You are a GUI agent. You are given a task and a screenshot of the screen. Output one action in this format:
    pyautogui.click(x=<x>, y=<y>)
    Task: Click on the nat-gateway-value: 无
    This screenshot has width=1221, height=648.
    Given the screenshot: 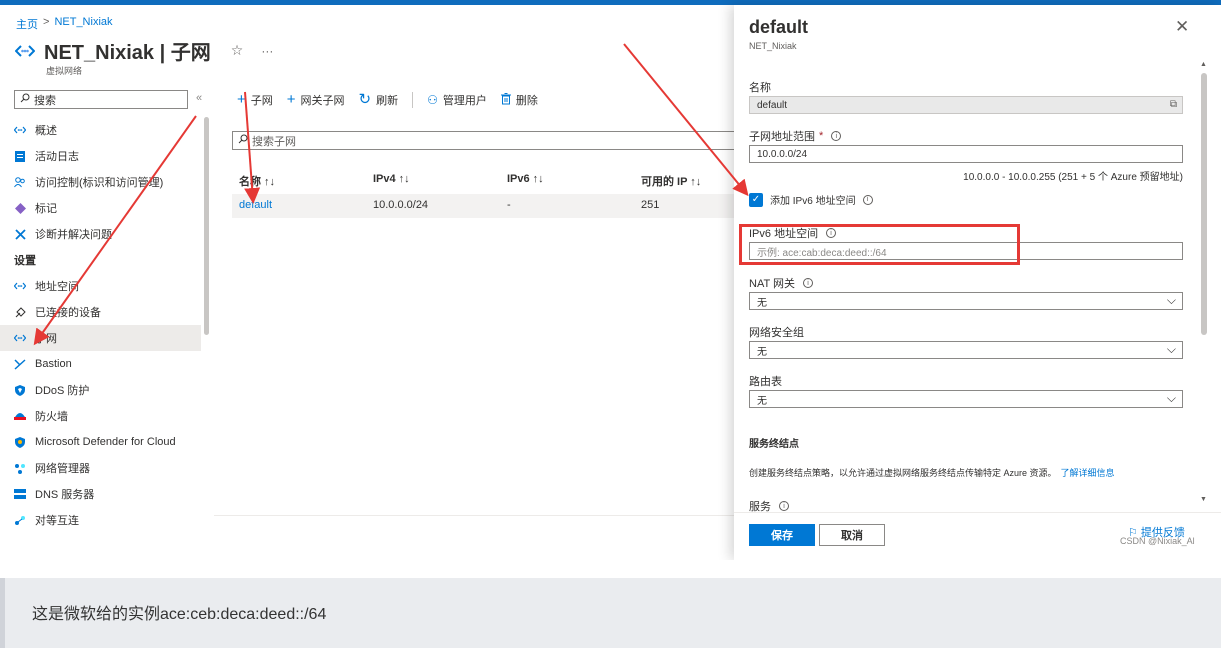 What is the action you would take?
    pyautogui.click(x=762, y=303)
    